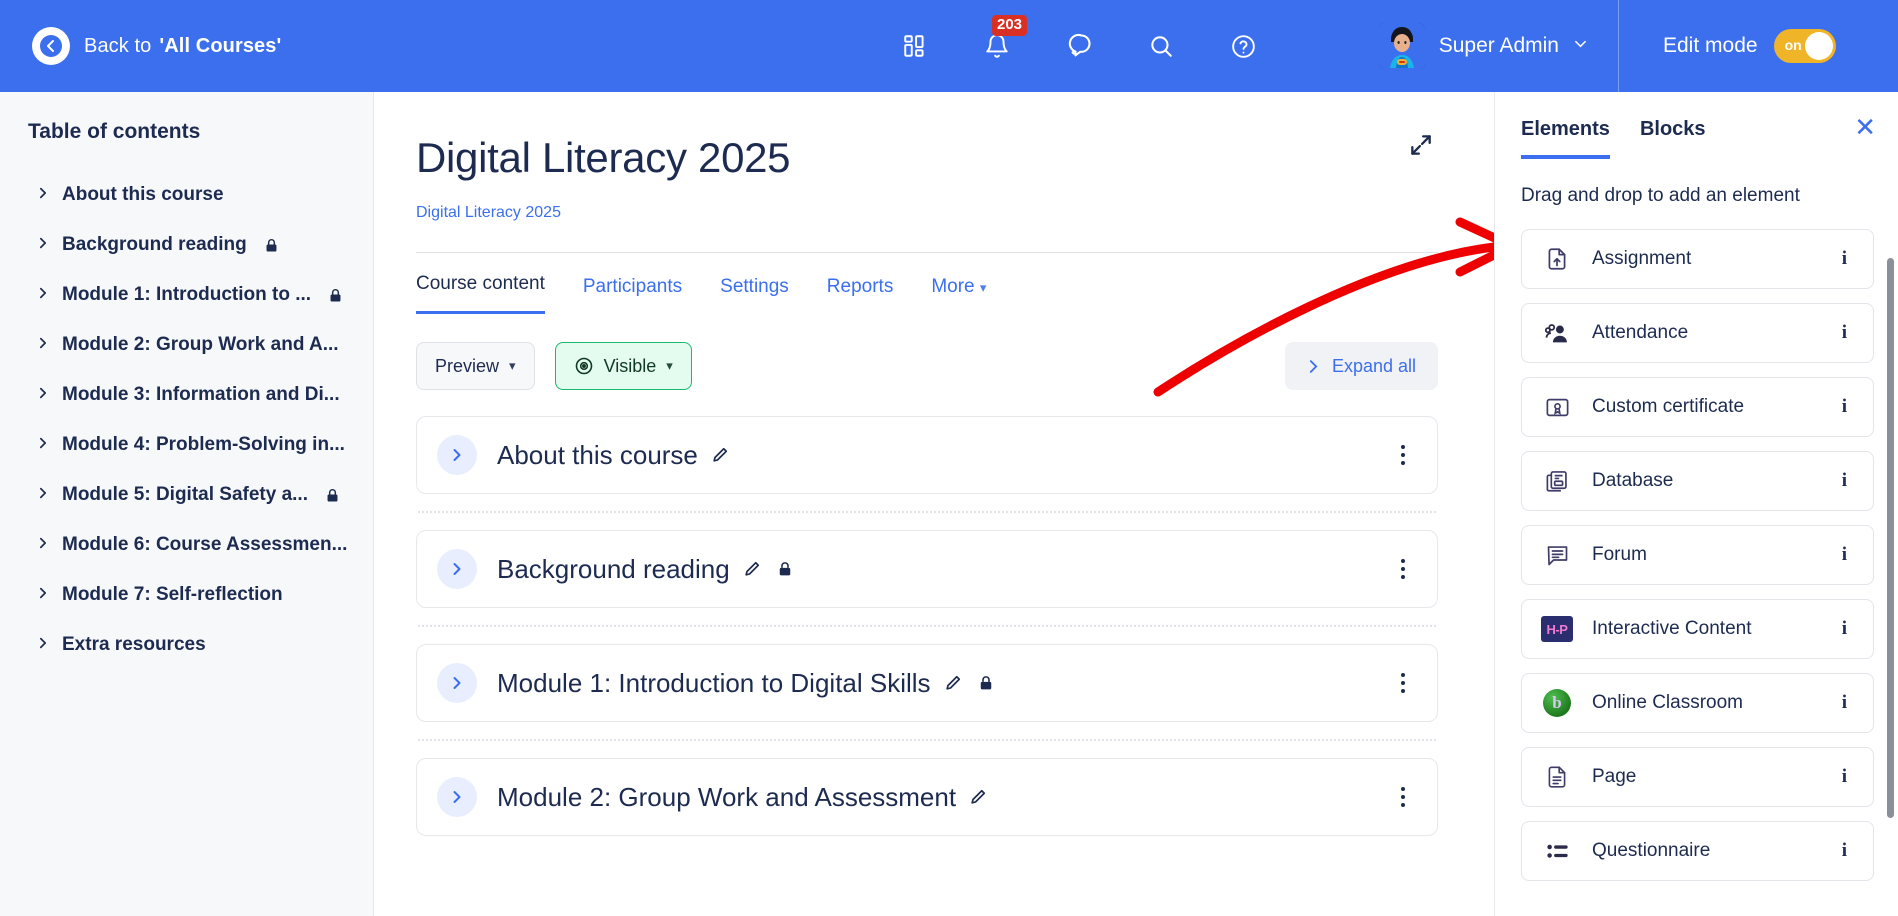 The image size is (1898, 916). I want to click on tab-blocks: Blocks, so click(1673, 136).